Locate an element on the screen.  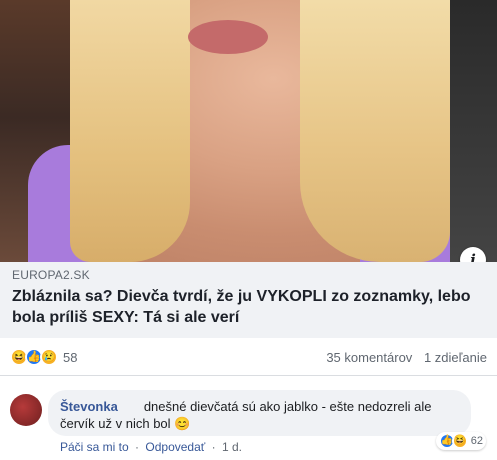
sad-icon: 😢 is located at coordinates (49, 357).